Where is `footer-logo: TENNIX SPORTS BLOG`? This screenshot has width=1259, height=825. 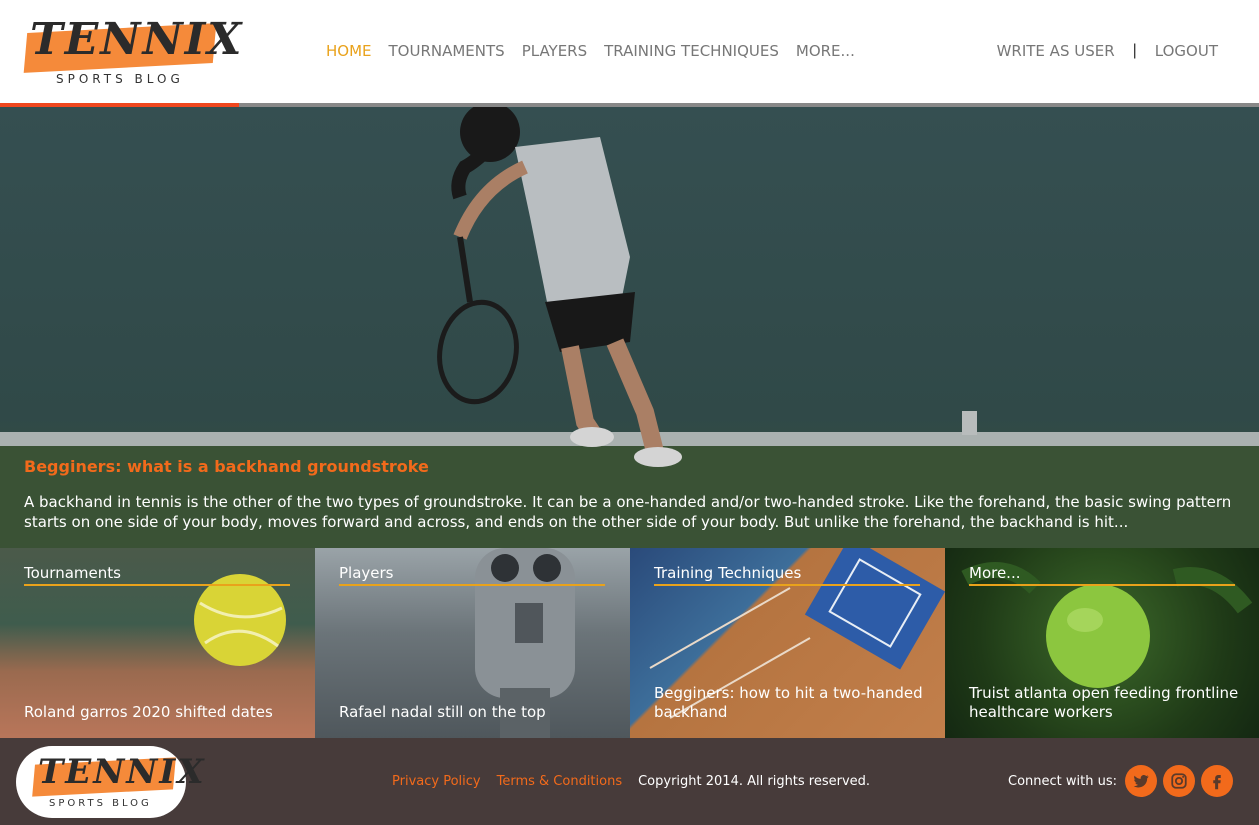 footer-logo: TENNIX SPORTS BLOG is located at coordinates (110, 782).